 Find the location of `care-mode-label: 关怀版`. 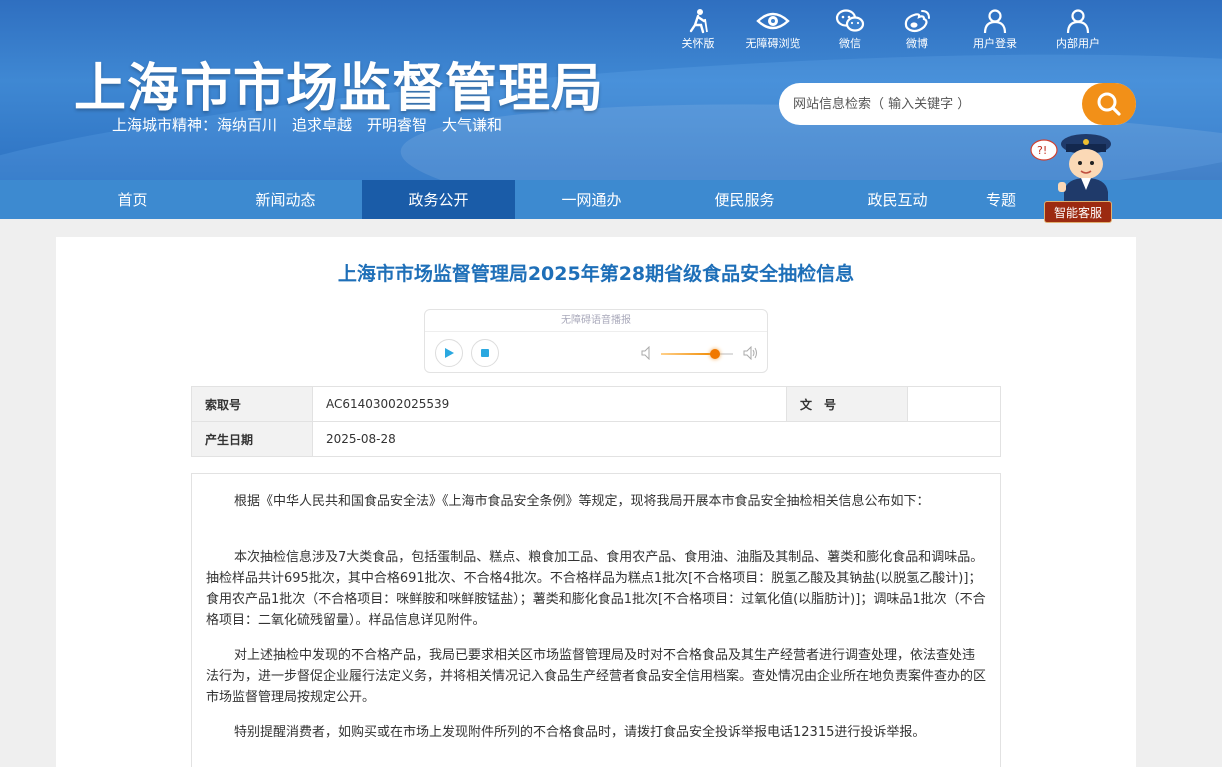

care-mode-label: 关怀版 is located at coordinates (698, 43).